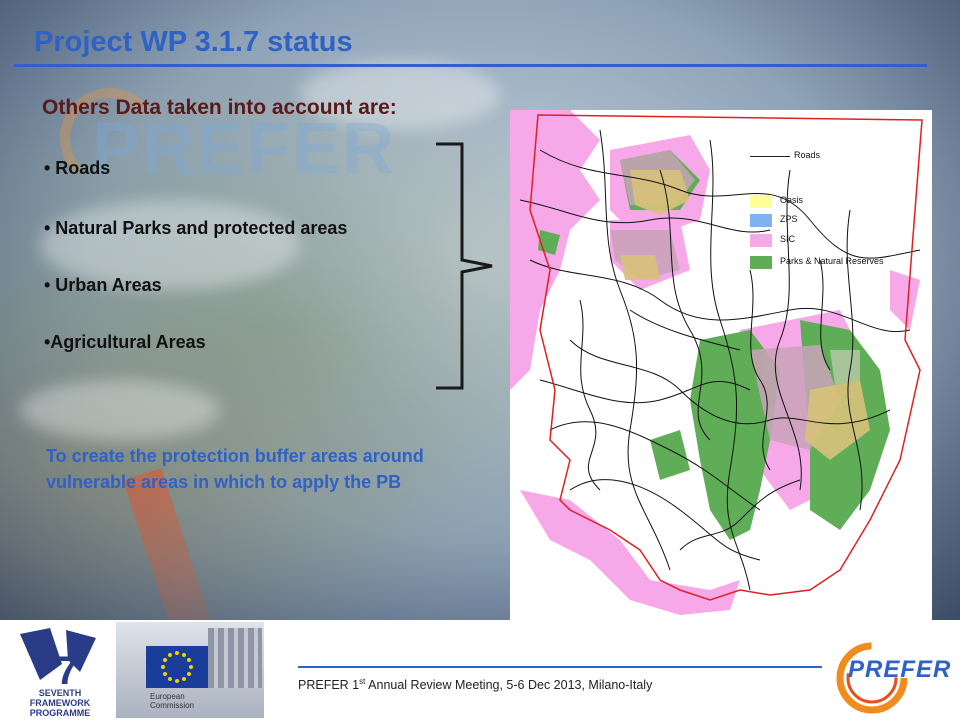  I want to click on eu-flag-icon, so click(177, 667).